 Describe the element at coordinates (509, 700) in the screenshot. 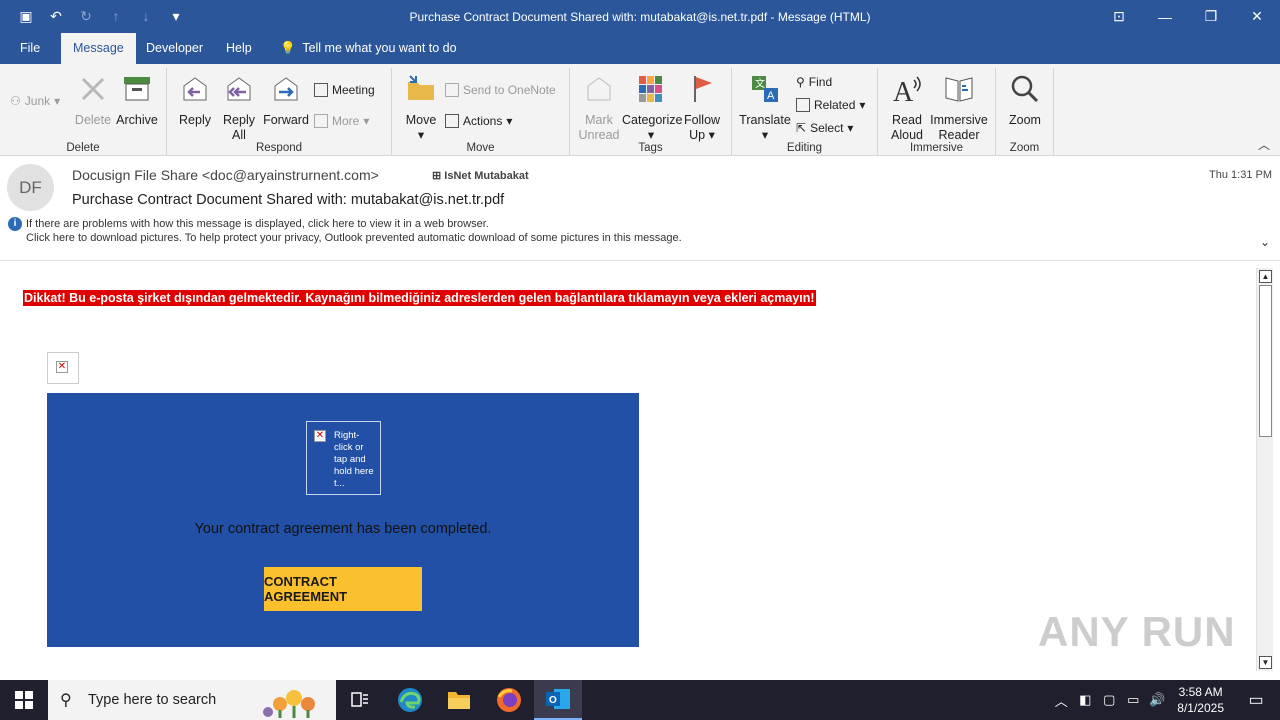

I see `firefox-icon` at that location.